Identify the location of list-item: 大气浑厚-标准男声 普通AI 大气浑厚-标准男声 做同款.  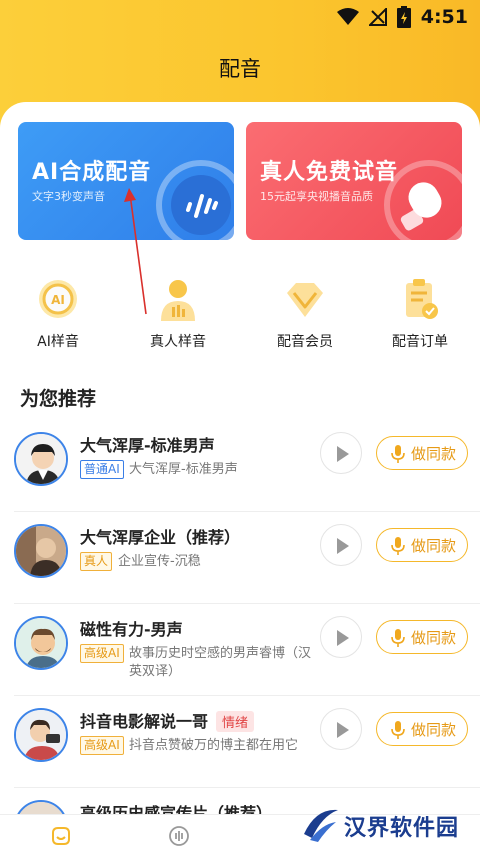
(240, 466).